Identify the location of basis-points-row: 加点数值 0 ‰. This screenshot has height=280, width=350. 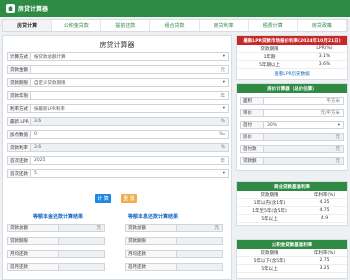
(118, 134).